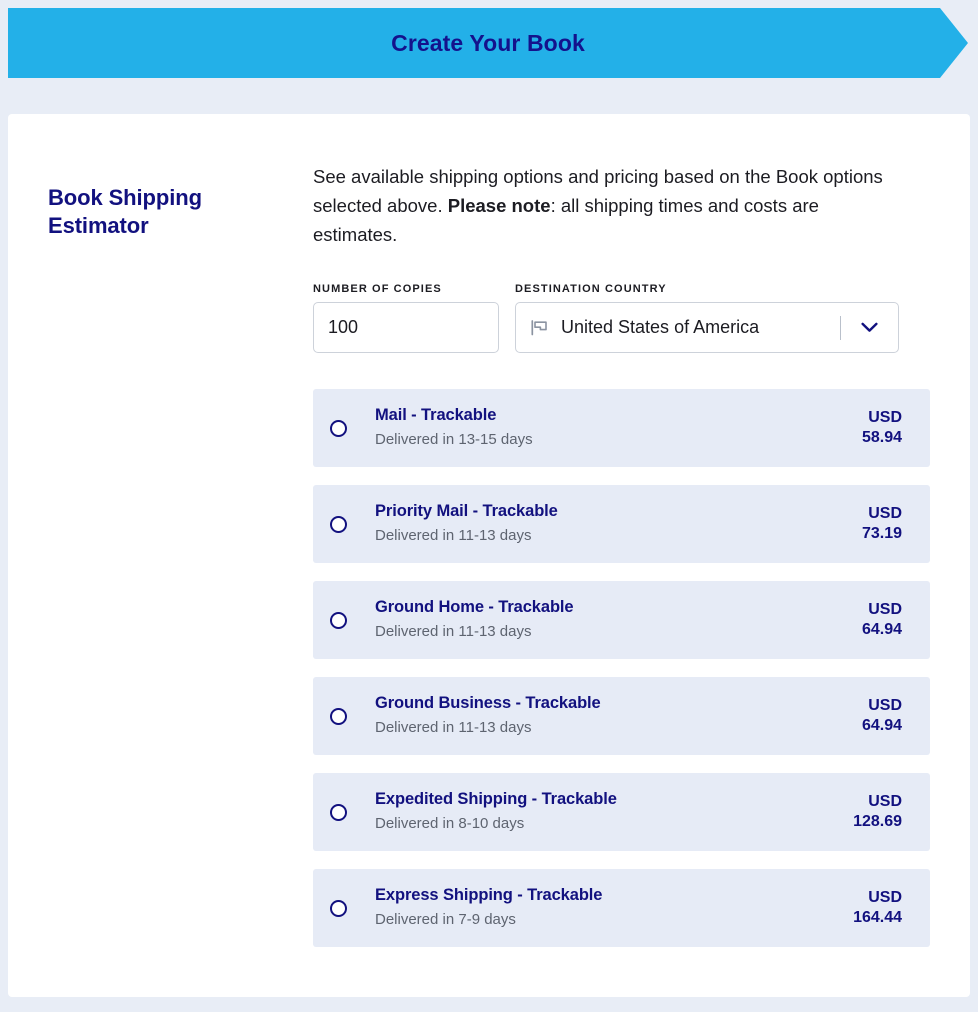 This screenshot has height=1012, width=978. Describe the element at coordinates (840, 327) in the screenshot. I see `select-divider` at that location.